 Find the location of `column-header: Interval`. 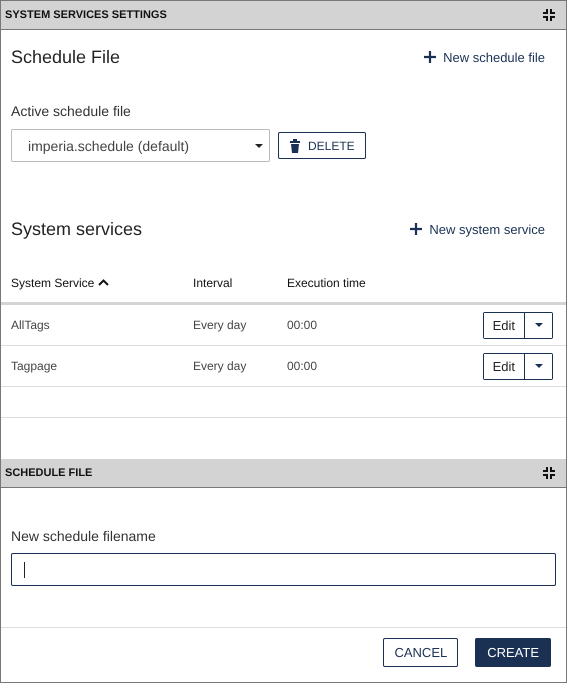

column-header: Interval is located at coordinates (212, 283).